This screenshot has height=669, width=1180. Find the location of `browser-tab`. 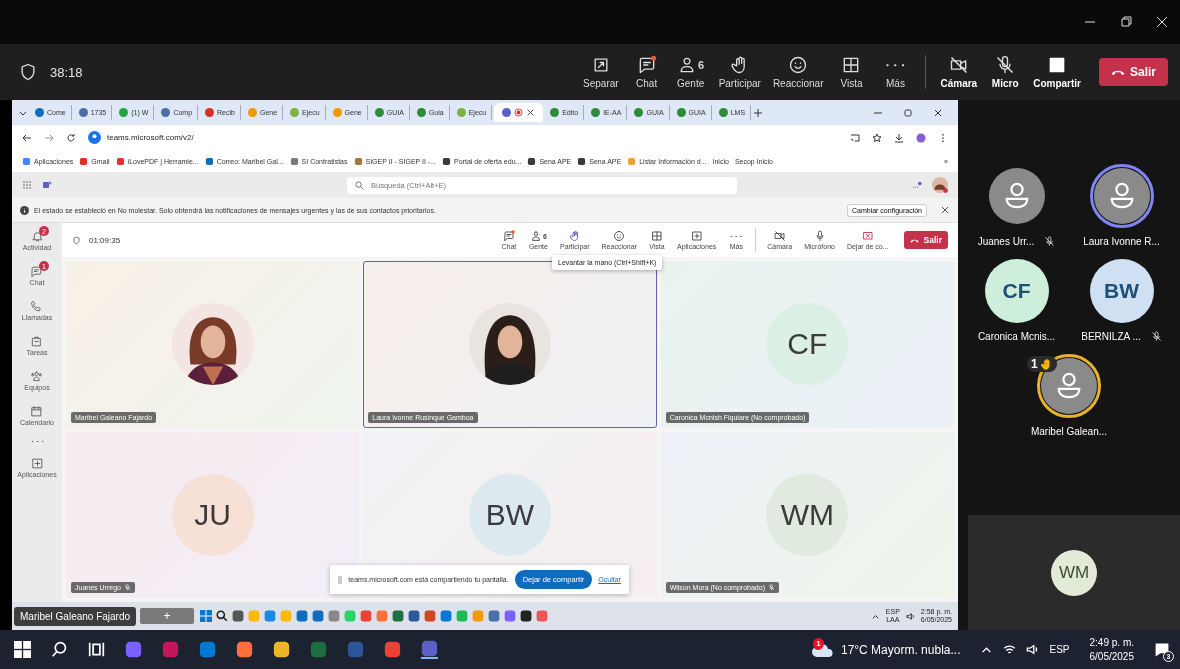

browser-tab is located at coordinates (519, 112).